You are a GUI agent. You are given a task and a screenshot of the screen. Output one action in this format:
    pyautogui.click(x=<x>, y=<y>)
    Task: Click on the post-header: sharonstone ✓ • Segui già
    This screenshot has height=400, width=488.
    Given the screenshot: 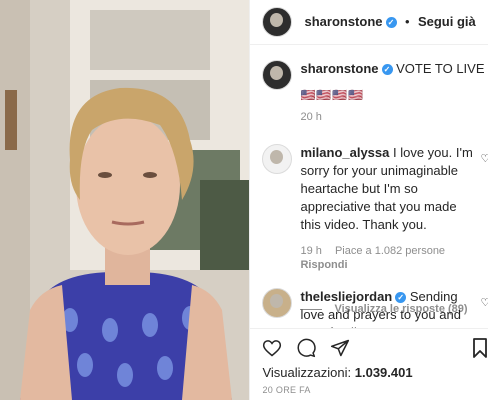 What is the action you would take?
    pyautogui.click(x=369, y=22)
    